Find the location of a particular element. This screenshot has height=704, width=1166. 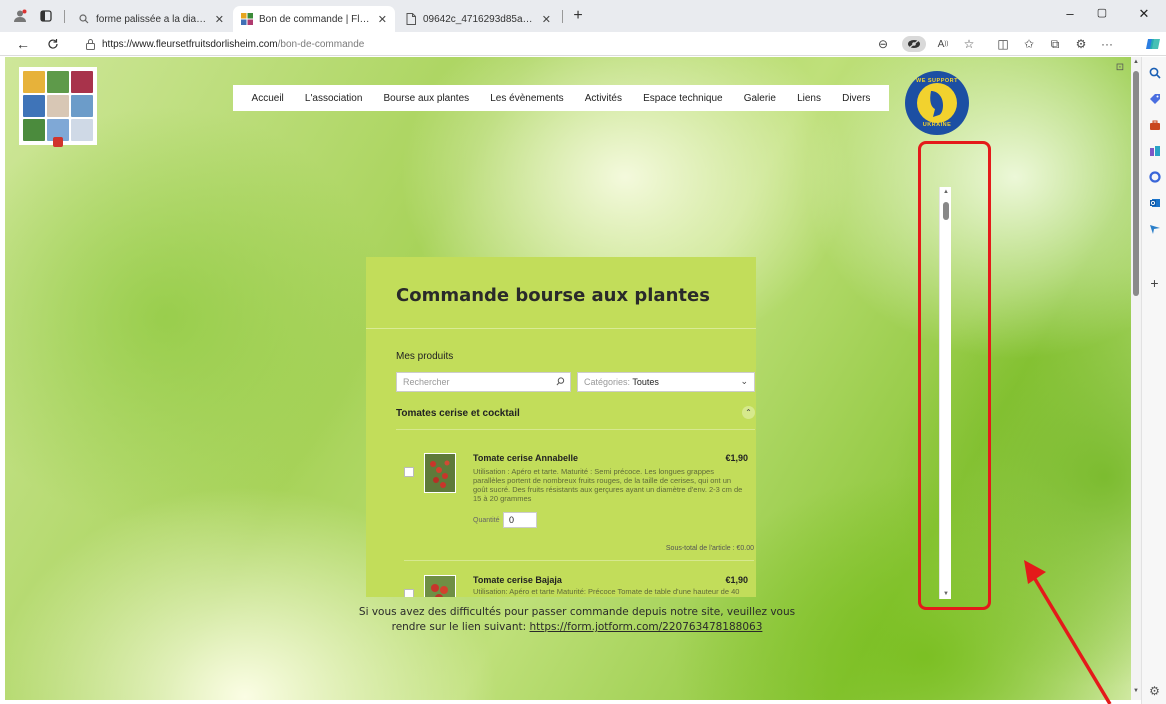

games-icon is located at coordinates (1154, 150).